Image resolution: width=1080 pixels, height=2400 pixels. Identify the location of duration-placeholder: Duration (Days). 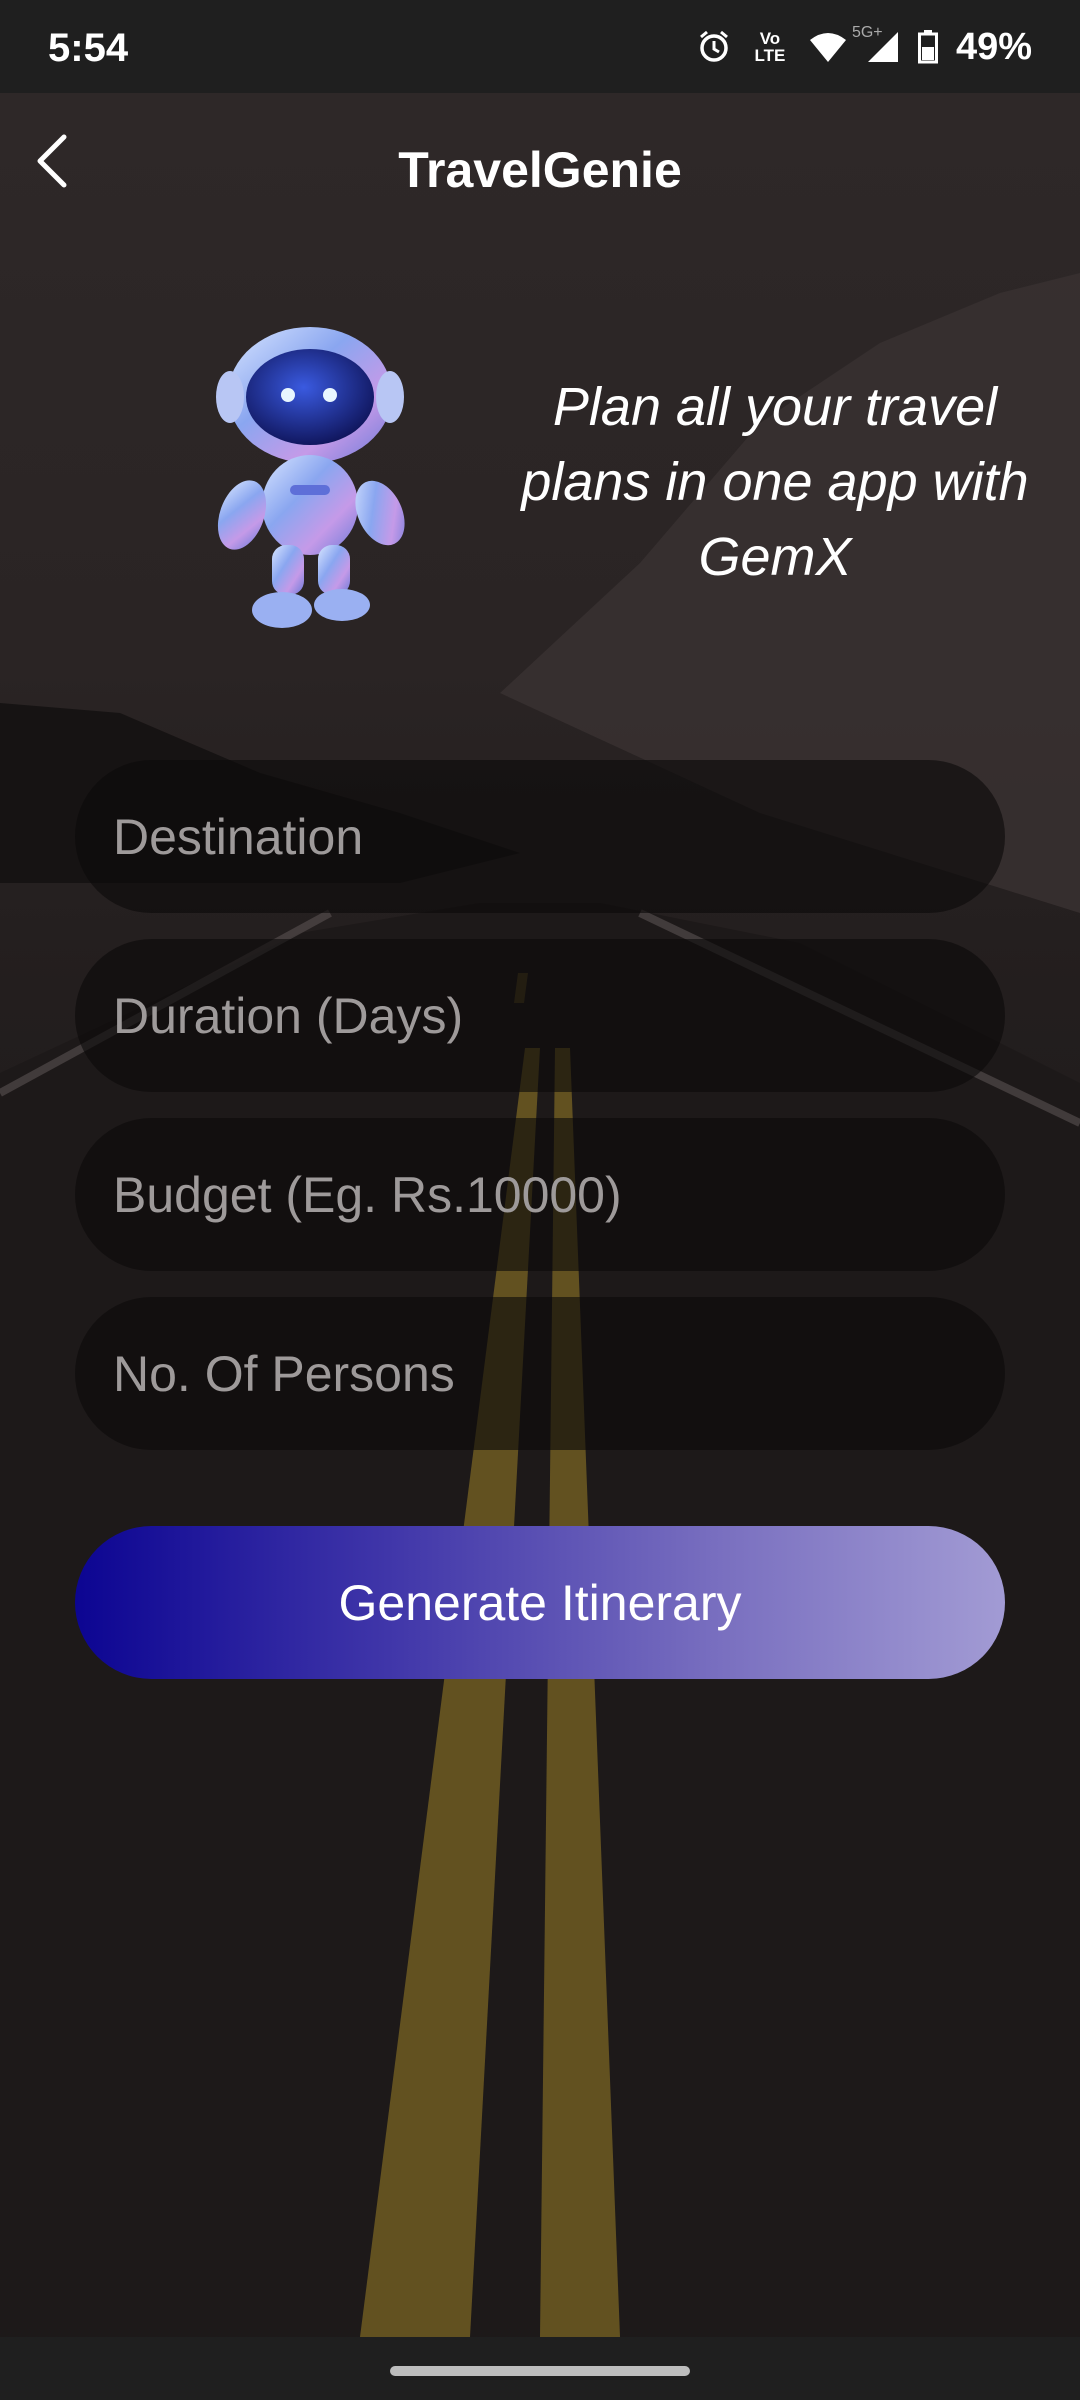
(288, 1015).